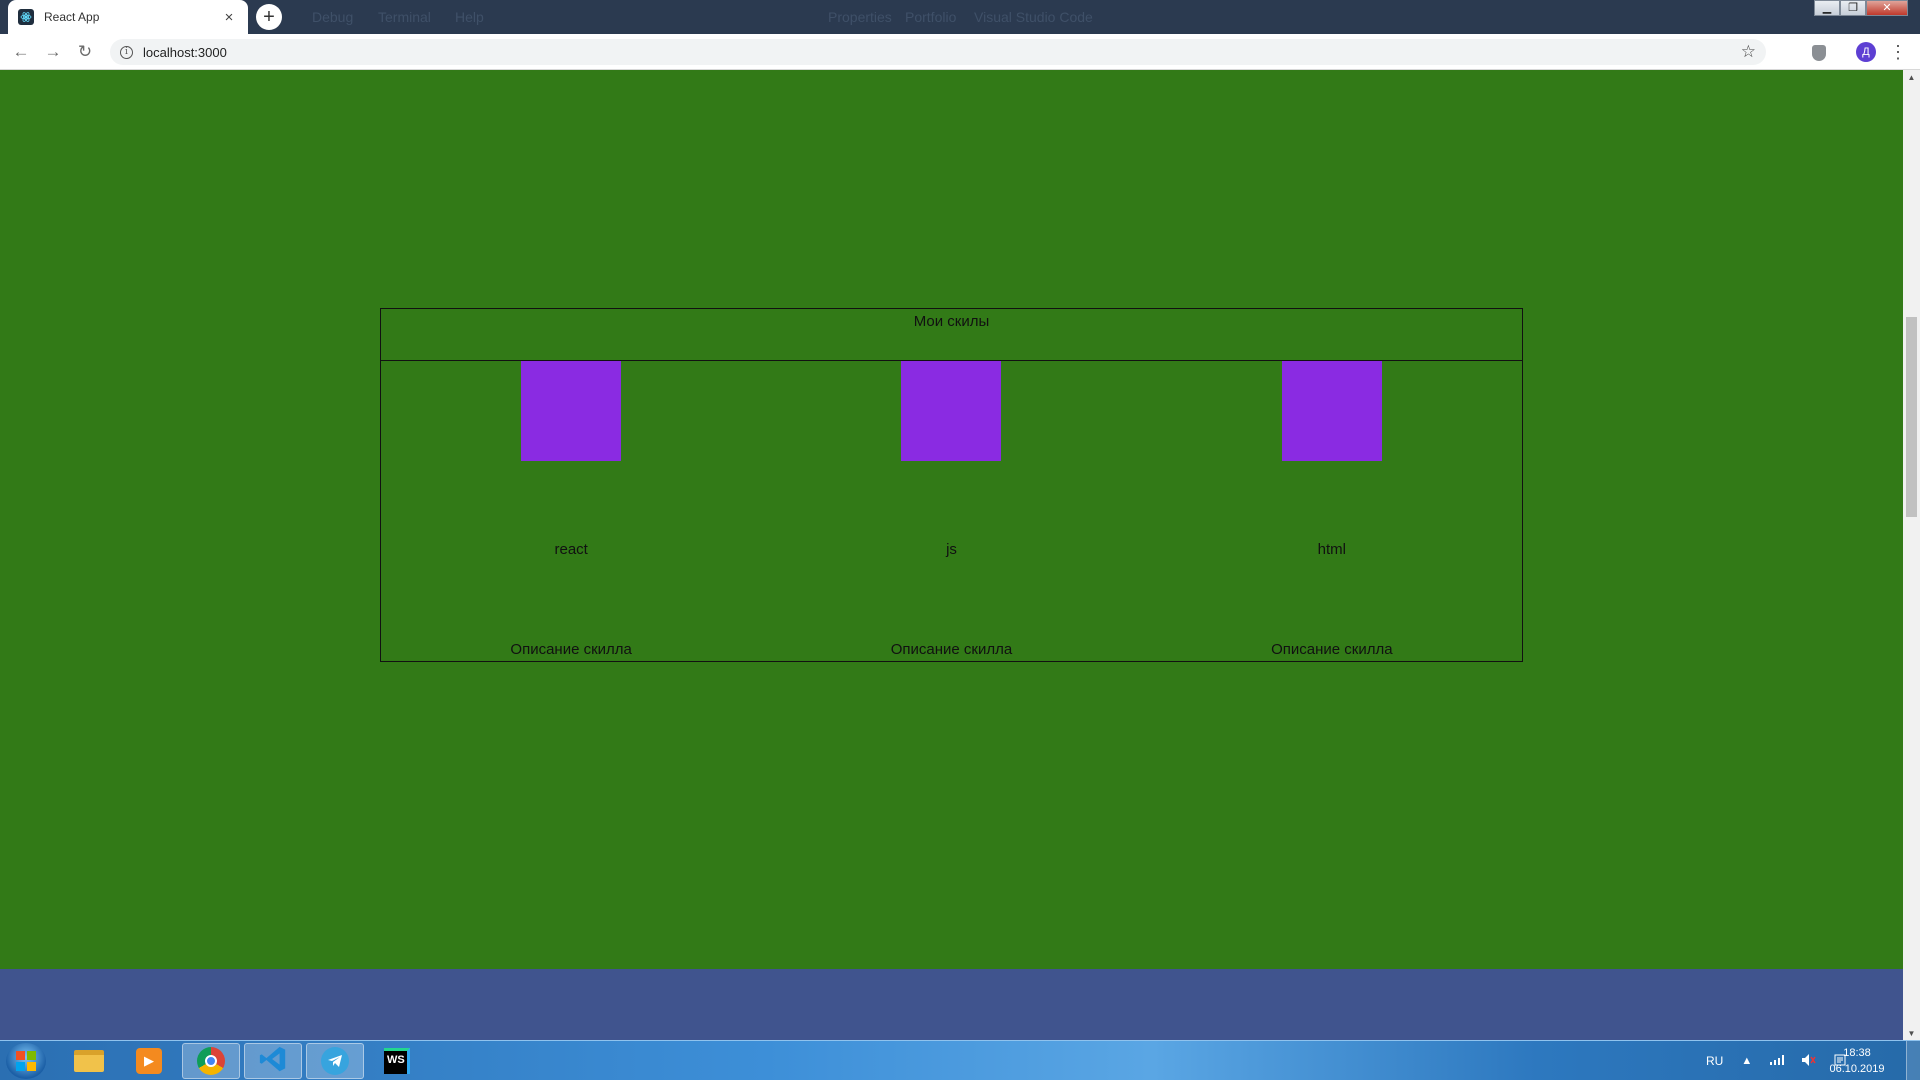 This screenshot has height=1080, width=1920. Describe the element at coordinates (1853, 8) in the screenshot. I see `restore-button: ❐` at that location.